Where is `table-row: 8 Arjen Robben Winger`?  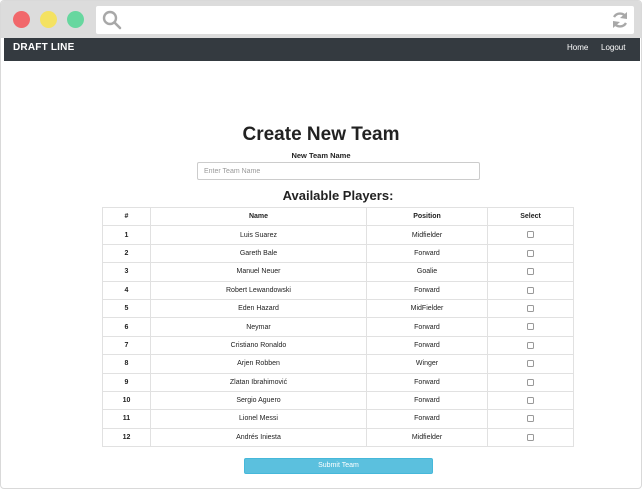 table-row: 8 Arjen Robben Winger is located at coordinates (338, 364).